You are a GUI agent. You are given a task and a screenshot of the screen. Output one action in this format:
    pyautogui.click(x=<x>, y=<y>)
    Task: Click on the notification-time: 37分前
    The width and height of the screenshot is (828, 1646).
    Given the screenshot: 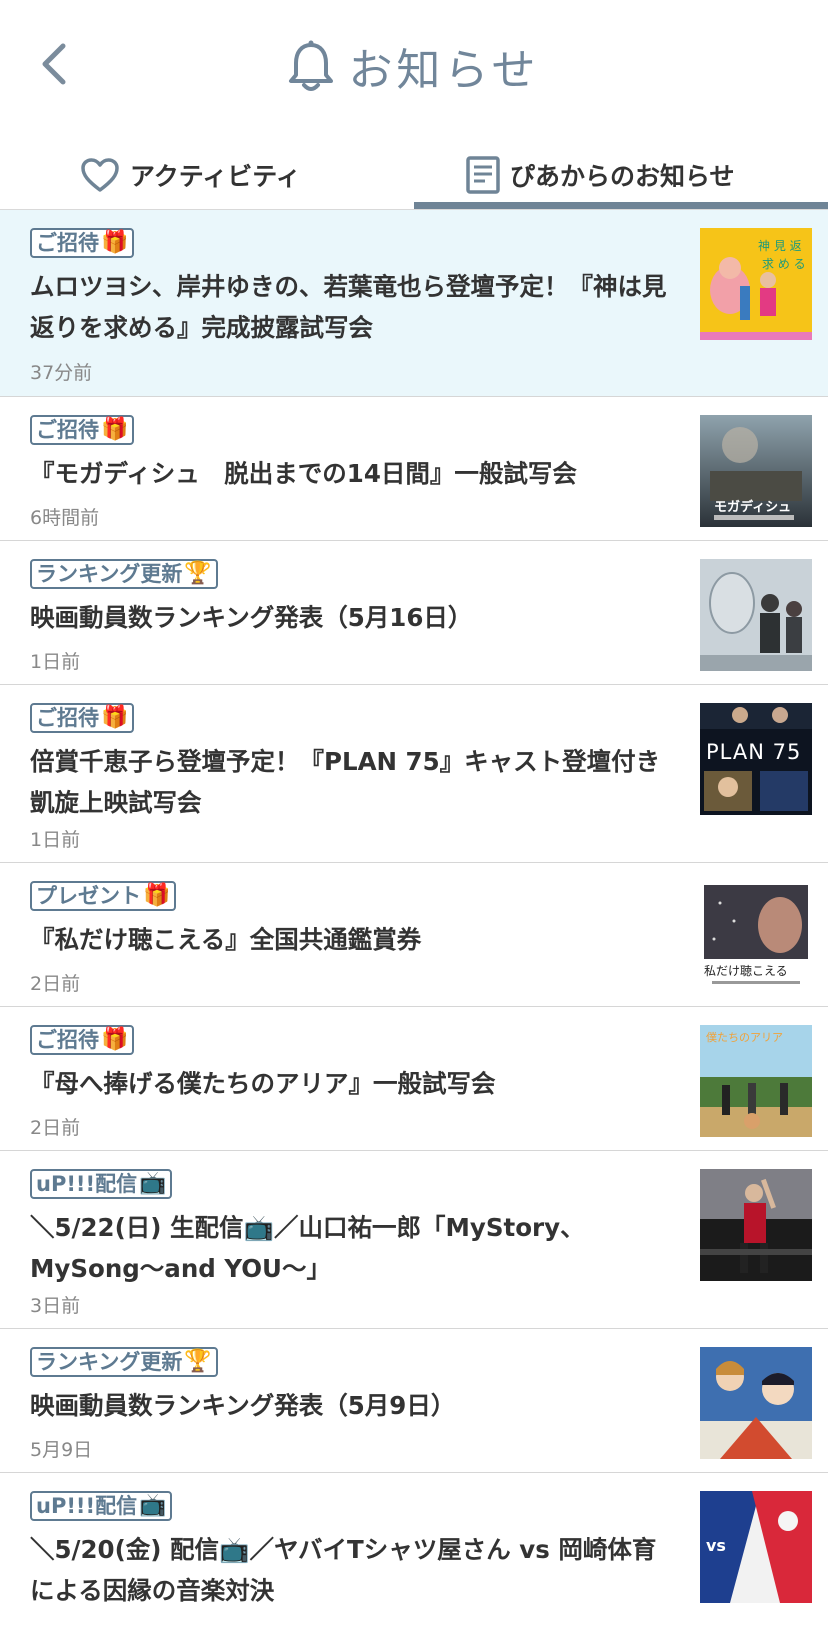 What is the action you would take?
    pyautogui.click(x=61, y=373)
    